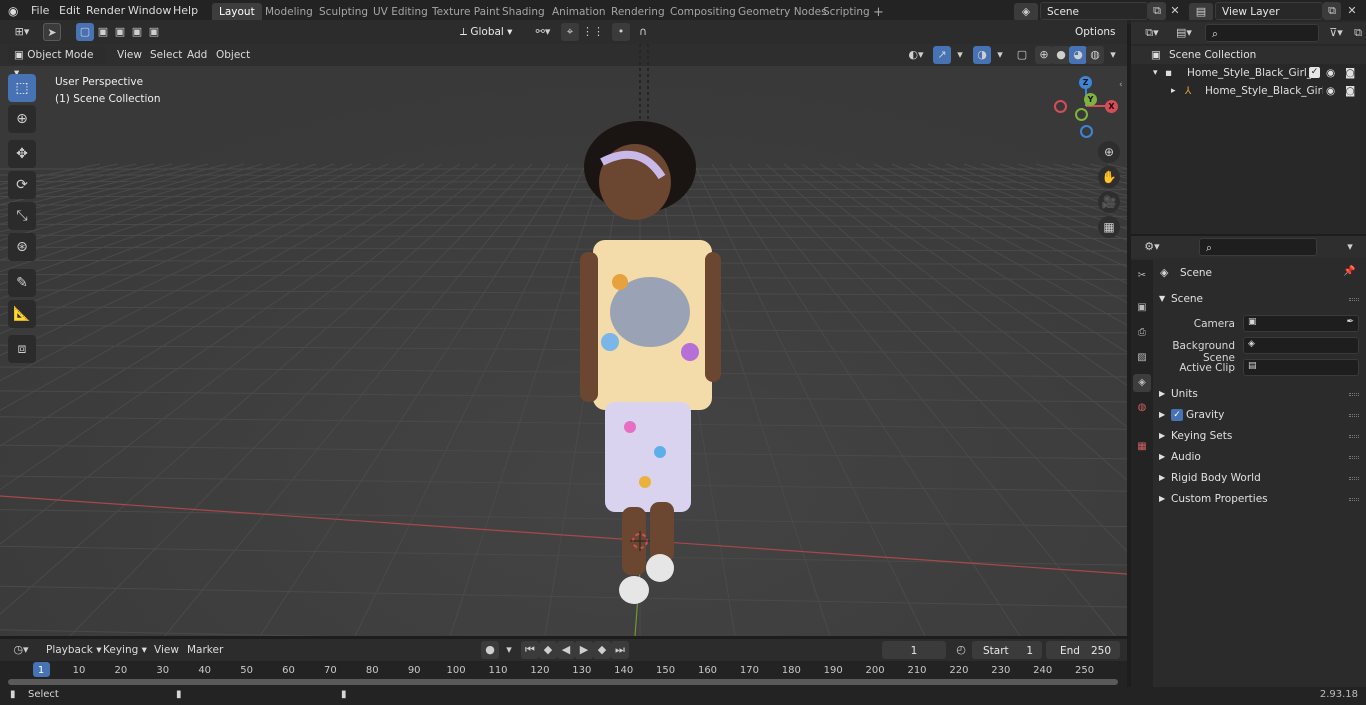  Describe the element at coordinates (22, 185) in the screenshot. I see `tool-rotate-icon: ⟳` at that location.